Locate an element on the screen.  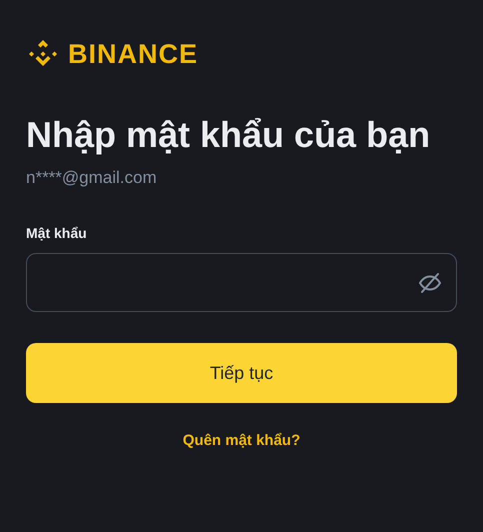
continue-button: Tiếp tục is located at coordinates (241, 373).